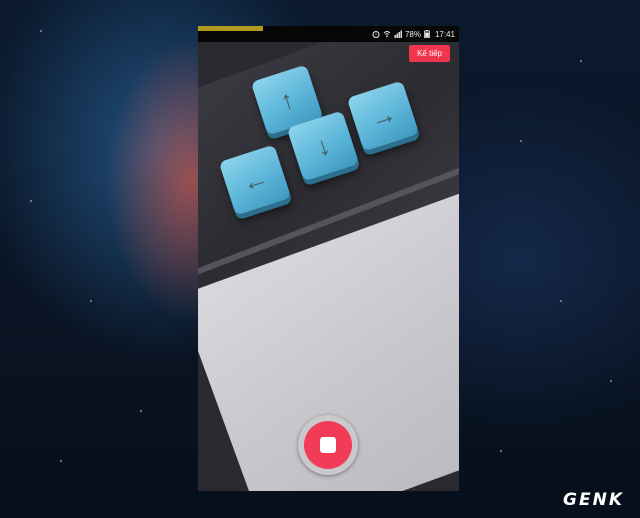  Describe the element at coordinates (387, 34) in the screenshot. I see `wifi-icon` at that location.